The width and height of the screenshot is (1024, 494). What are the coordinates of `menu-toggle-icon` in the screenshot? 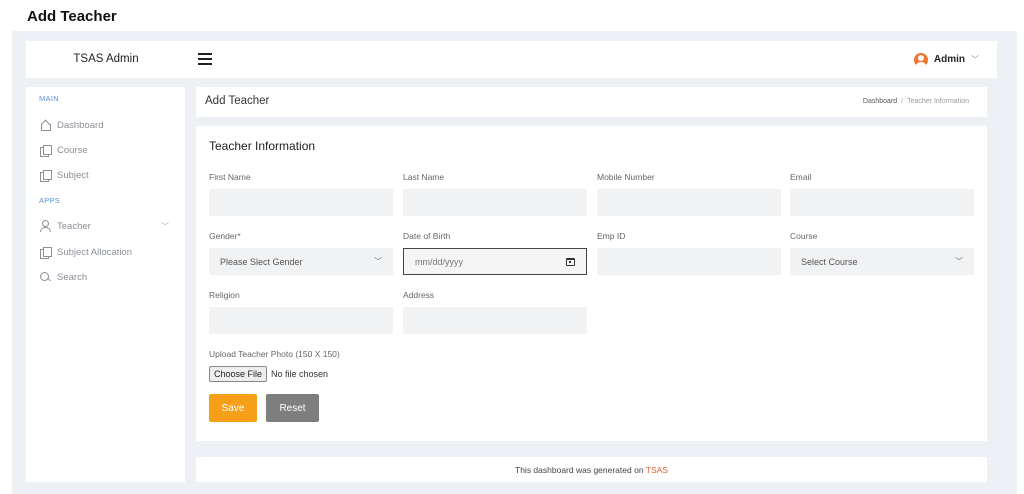 It's located at (205, 59).